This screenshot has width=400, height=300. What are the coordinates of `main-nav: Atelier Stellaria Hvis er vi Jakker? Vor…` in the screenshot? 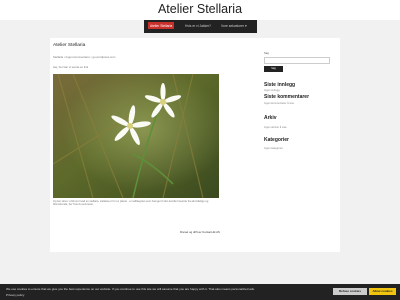 It's located at (200, 26).